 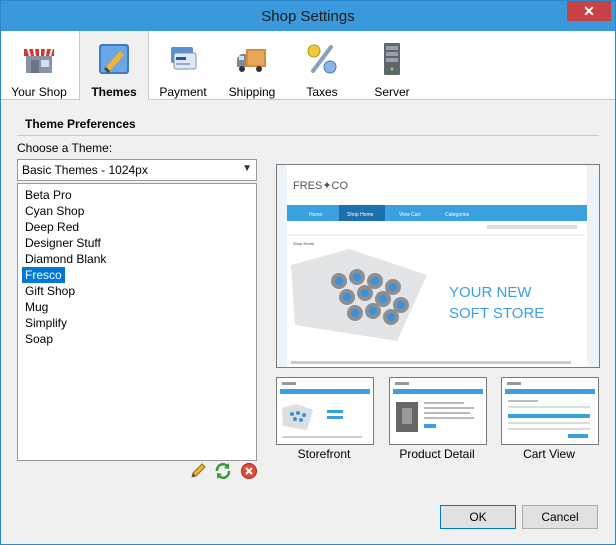 What do you see at coordinates (249, 471) in the screenshot?
I see `delete-theme-button` at bounding box center [249, 471].